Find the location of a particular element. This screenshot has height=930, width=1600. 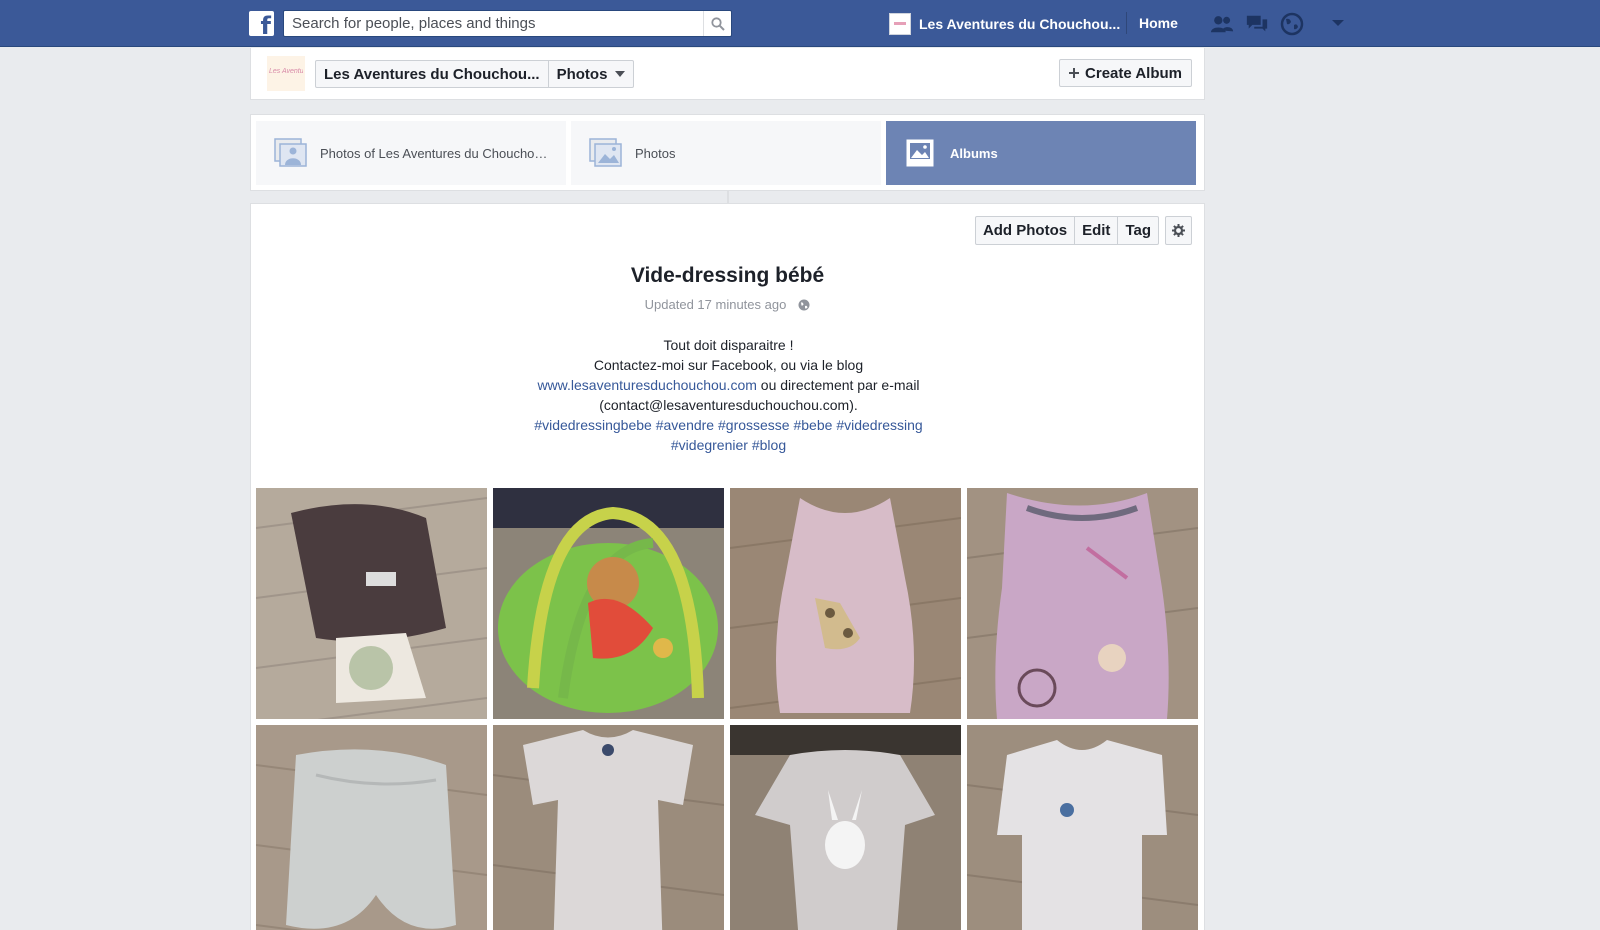

album-title: Vide-dressing bébé is located at coordinates (727, 275).